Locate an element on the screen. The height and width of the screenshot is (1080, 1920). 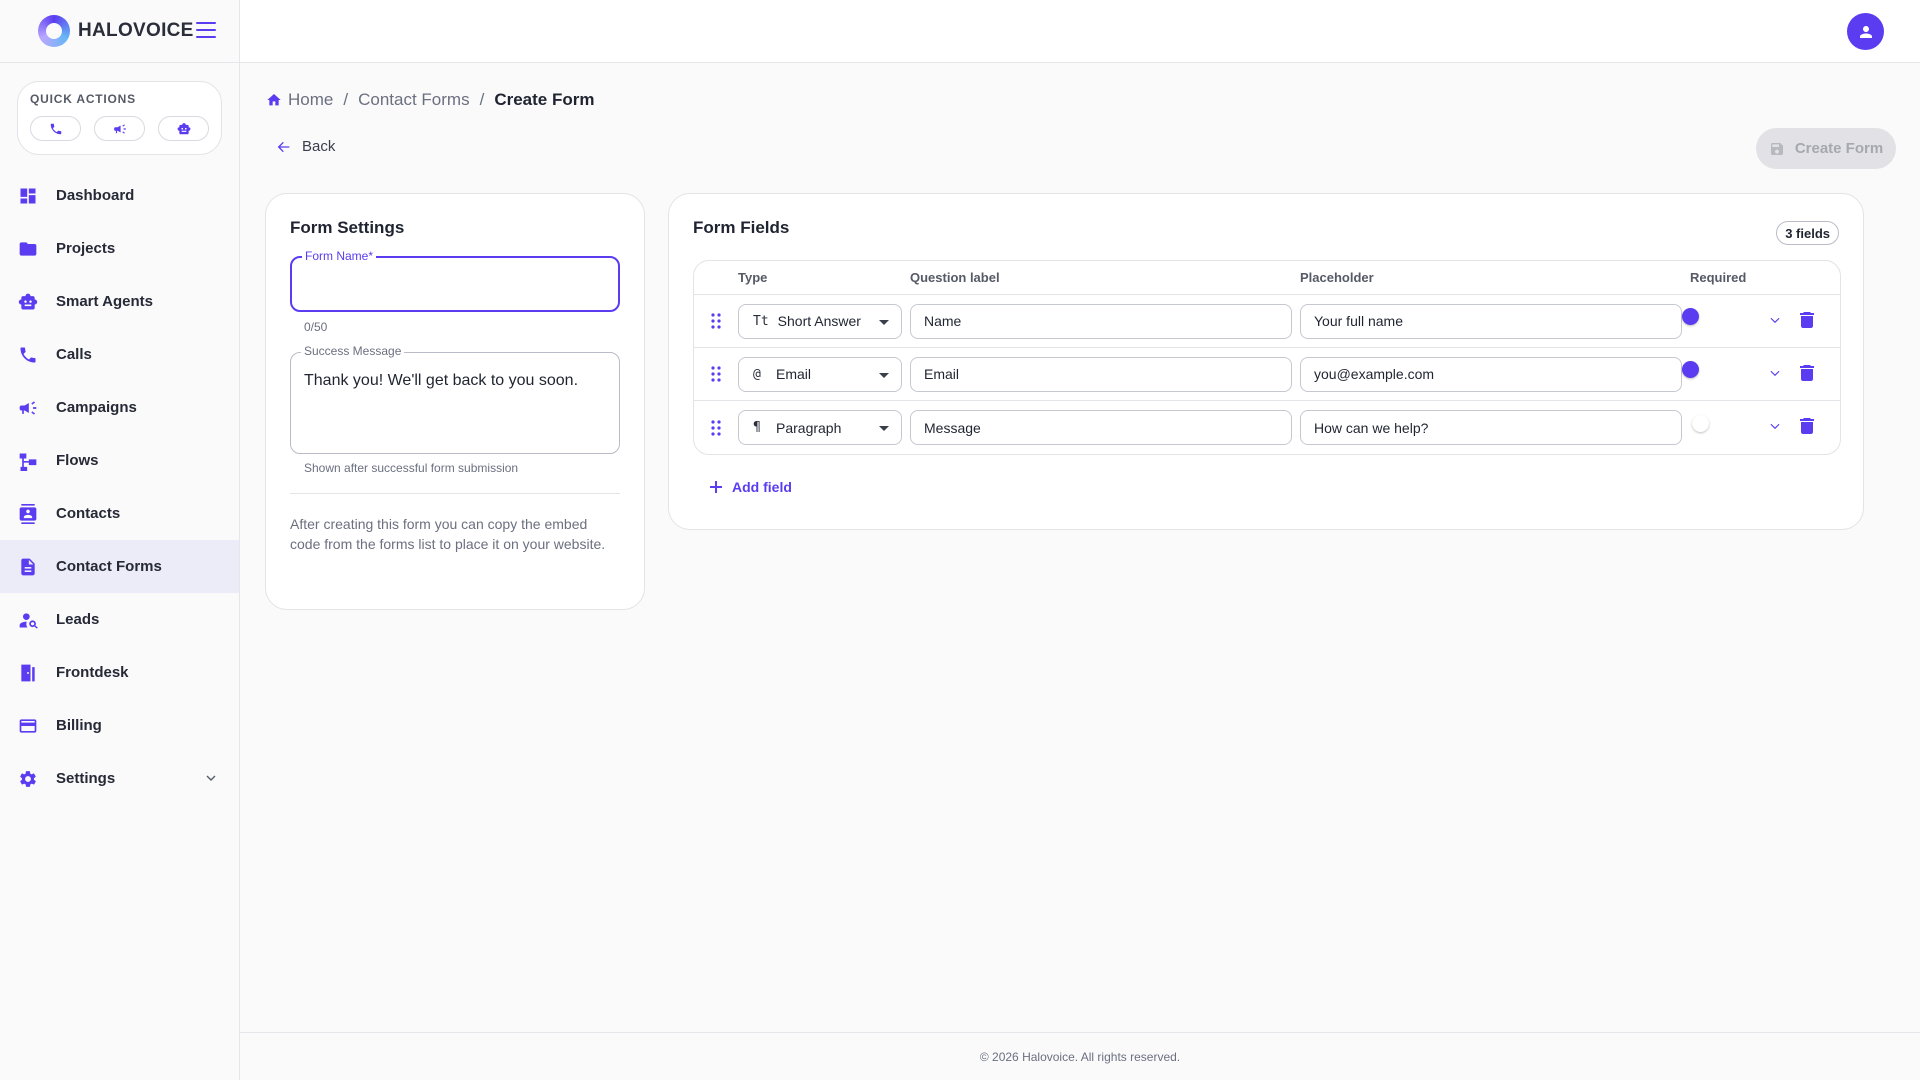
chevron-down-icon is located at coordinates (211, 778).